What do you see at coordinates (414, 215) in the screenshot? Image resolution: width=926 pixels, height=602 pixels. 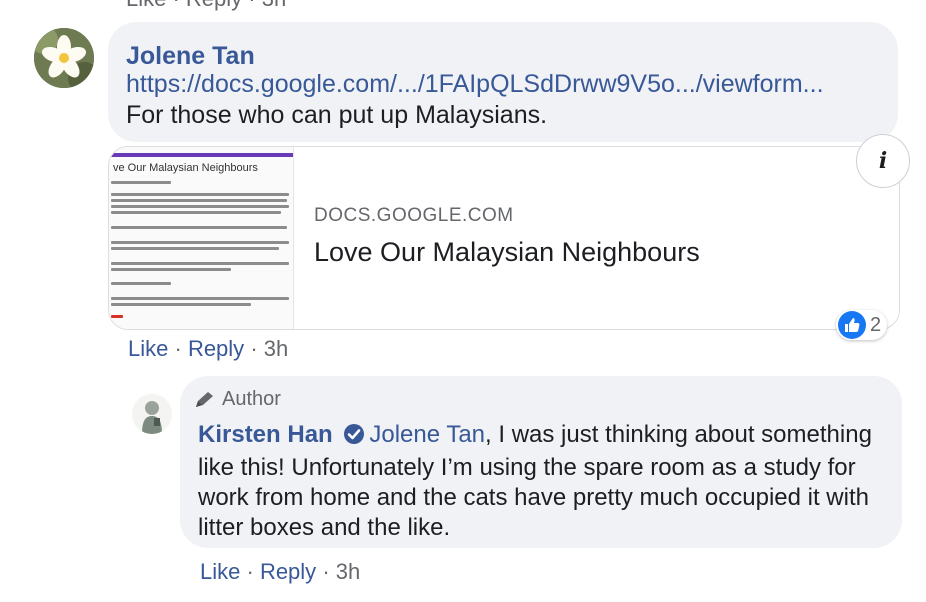 I see `link-preview-domain: DOCS.GOOGLE.COM` at bounding box center [414, 215].